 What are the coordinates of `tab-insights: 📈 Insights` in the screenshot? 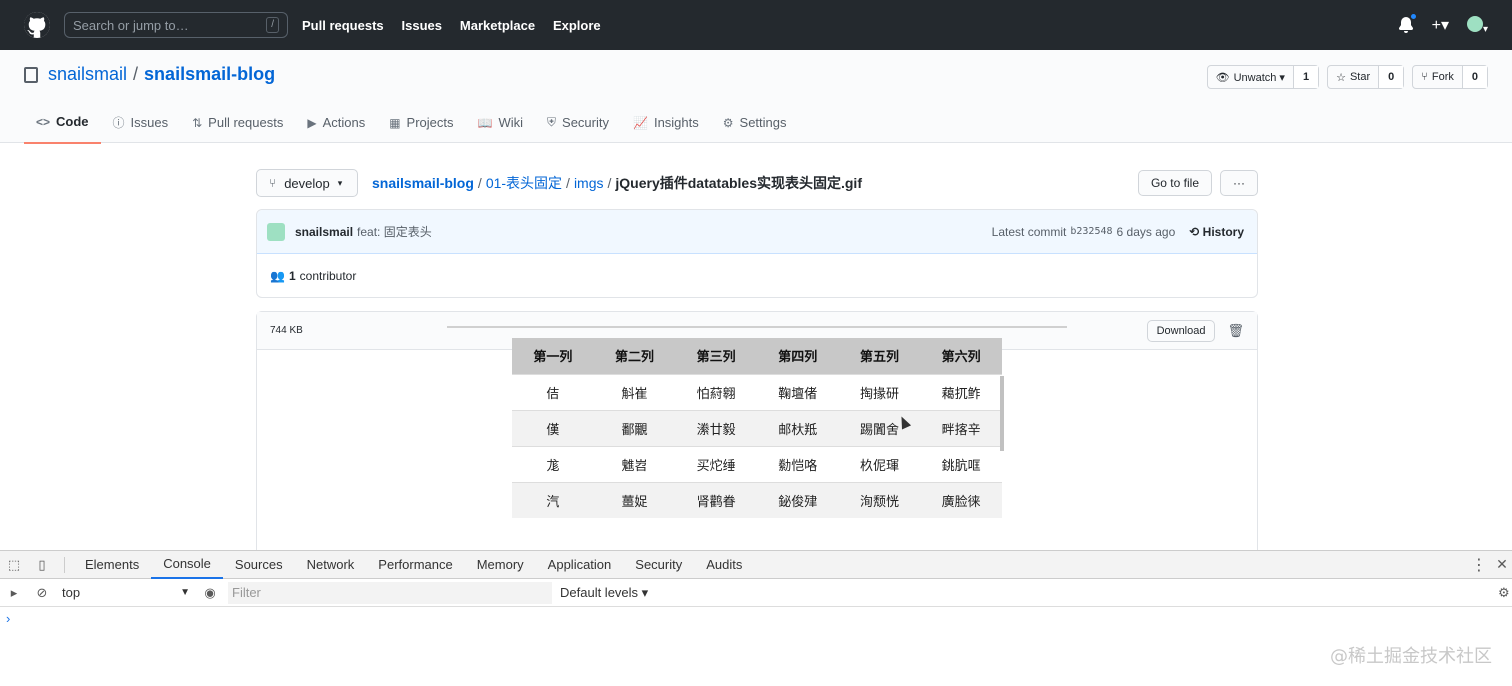 It's located at (666, 125).